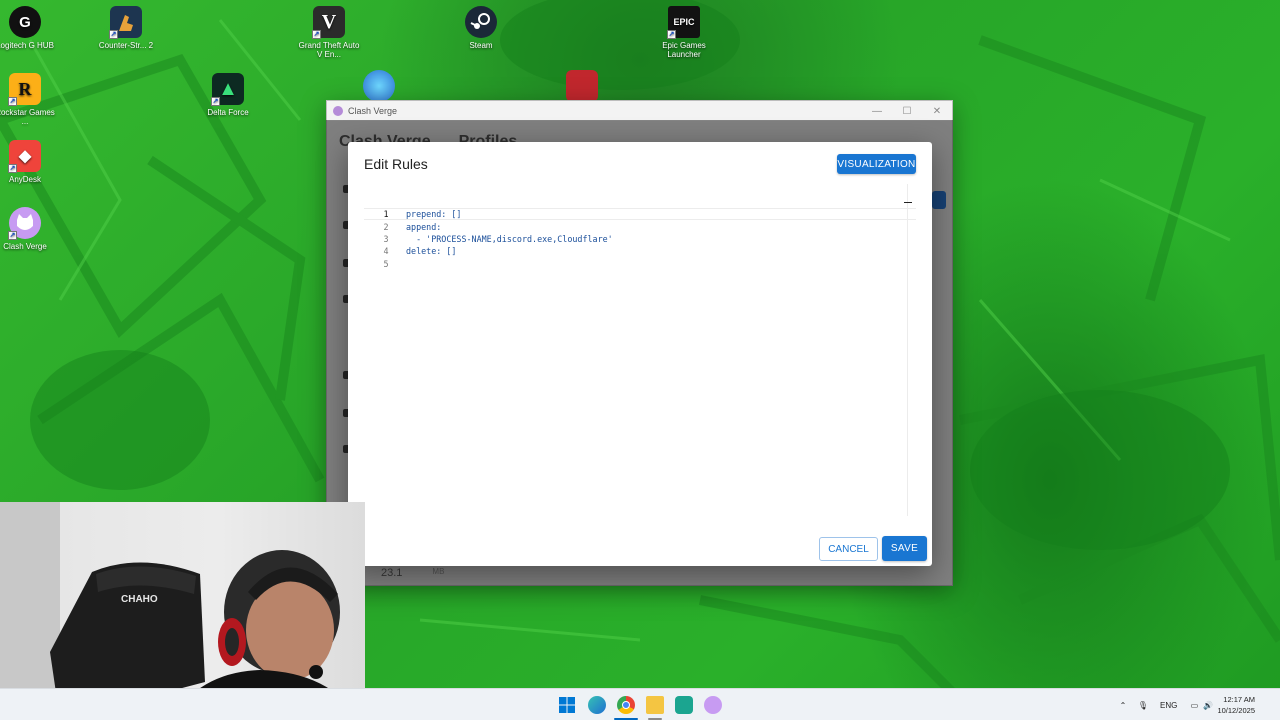 This screenshot has height=720, width=1280. Describe the element at coordinates (139, 599) in the screenshot. I see `chair-brand-text: CHAHO` at that location.